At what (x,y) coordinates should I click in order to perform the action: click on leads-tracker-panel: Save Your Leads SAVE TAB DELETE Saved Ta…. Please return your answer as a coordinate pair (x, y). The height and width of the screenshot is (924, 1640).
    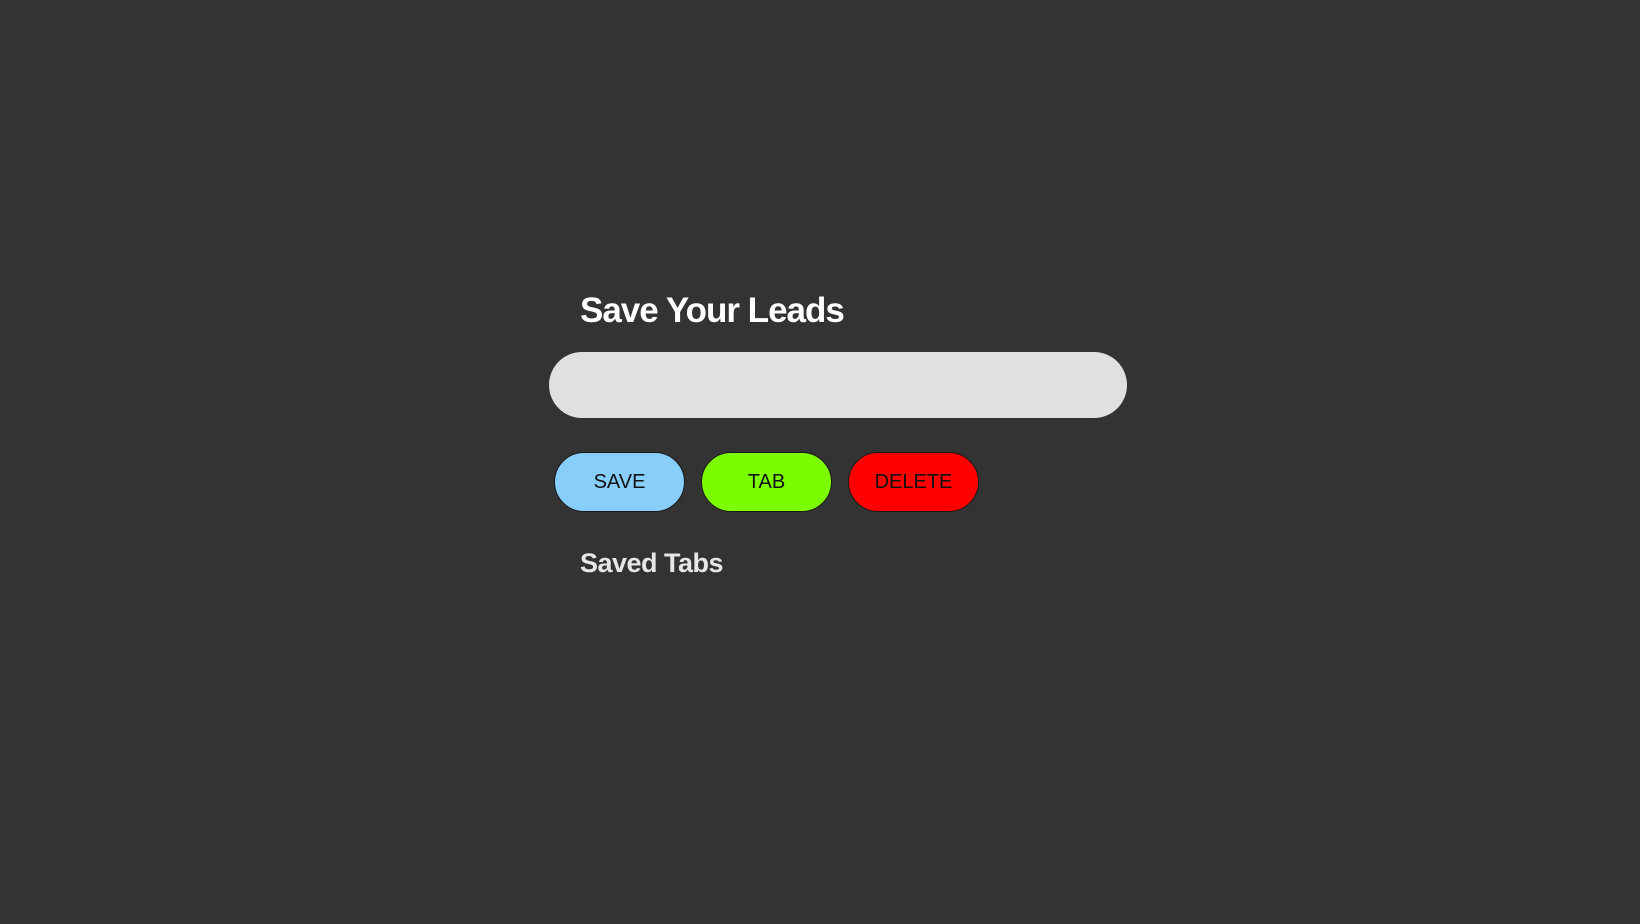
    Looking at the image, I should click on (839, 434).